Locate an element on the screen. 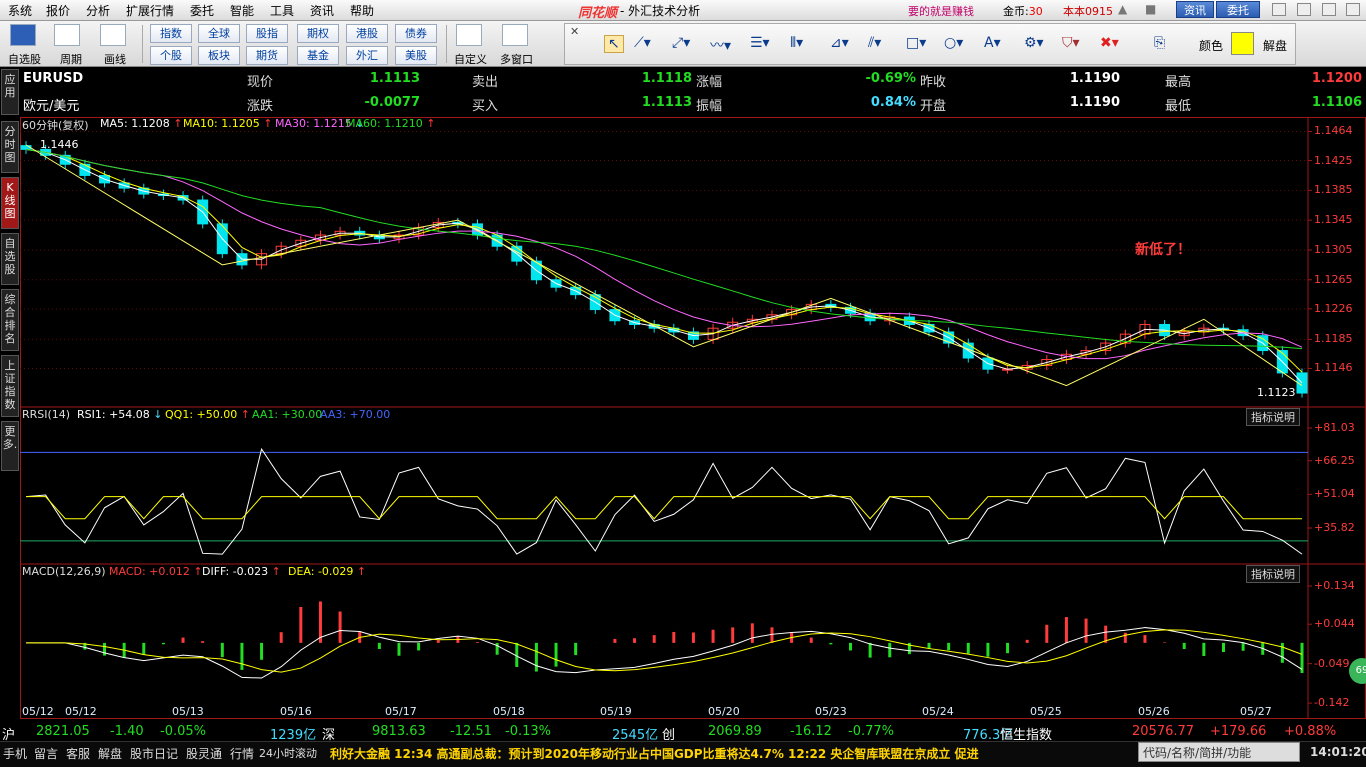  fibonacci-tool-icon: ☰▾ is located at coordinates (760, 43).